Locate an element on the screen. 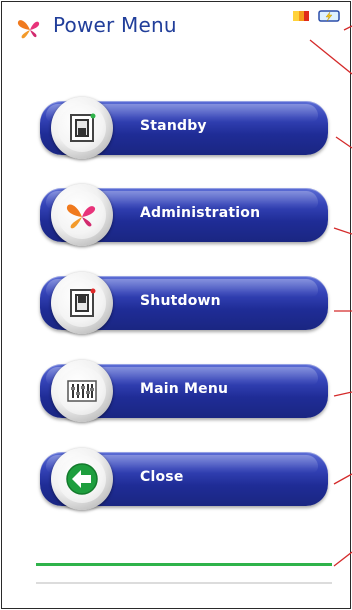 The height and width of the screenshot is (610, 352). close-label: Close is located at coordinates (162, 477).